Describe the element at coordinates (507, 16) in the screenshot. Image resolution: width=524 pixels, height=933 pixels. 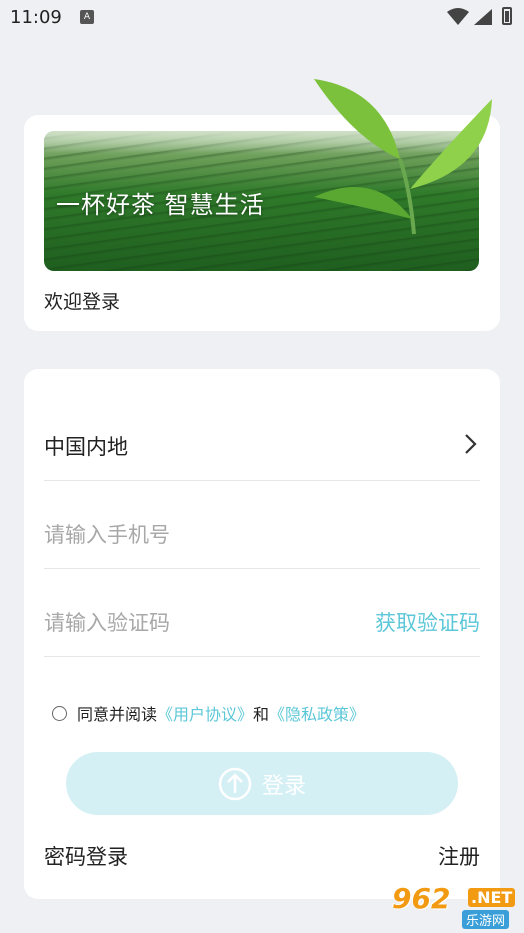
I see `battery-icon` at that location.